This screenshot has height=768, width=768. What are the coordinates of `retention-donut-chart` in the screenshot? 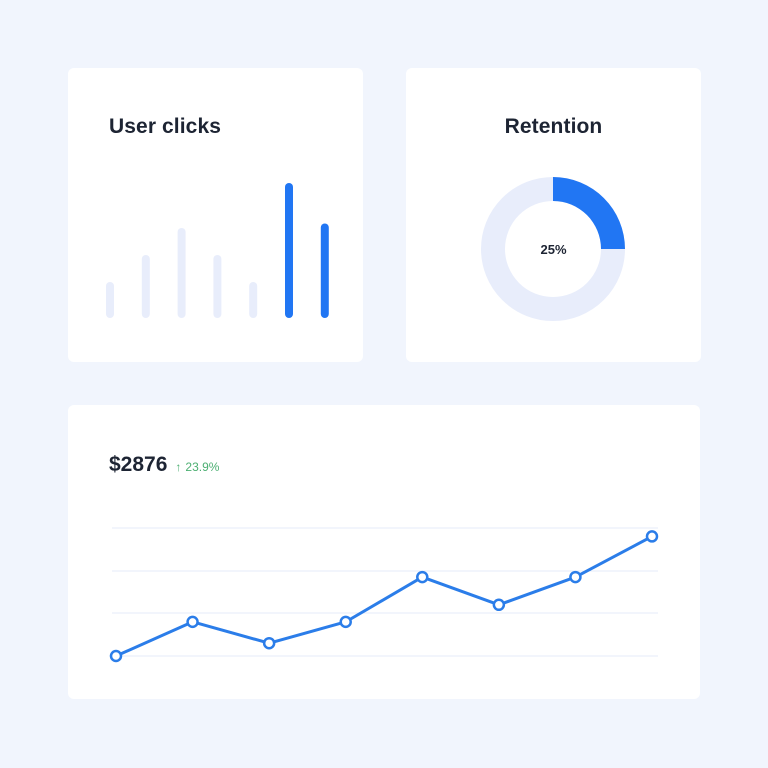 It's located at (553, 249).